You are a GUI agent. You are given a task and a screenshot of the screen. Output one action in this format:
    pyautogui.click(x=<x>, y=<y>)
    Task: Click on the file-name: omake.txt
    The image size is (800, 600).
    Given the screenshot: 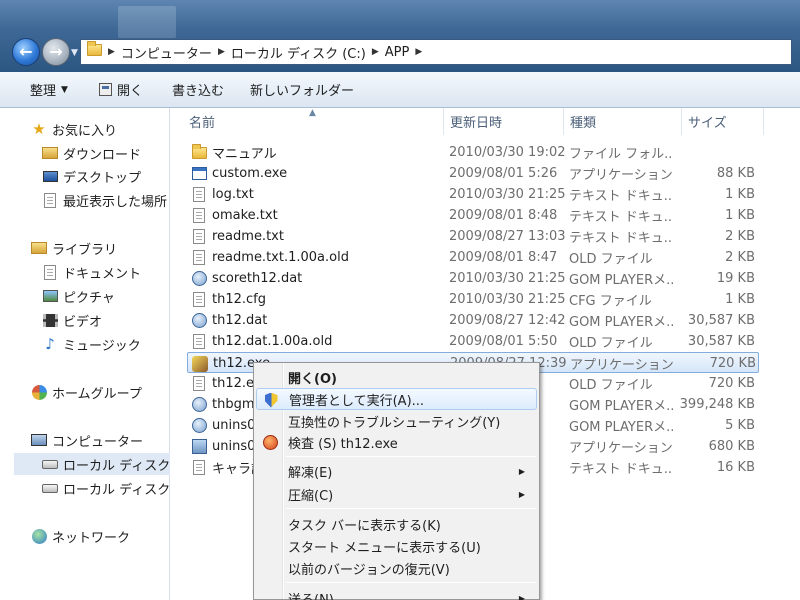 What is the action you would take?
    pyautogui.click(x=245, y=215)
    